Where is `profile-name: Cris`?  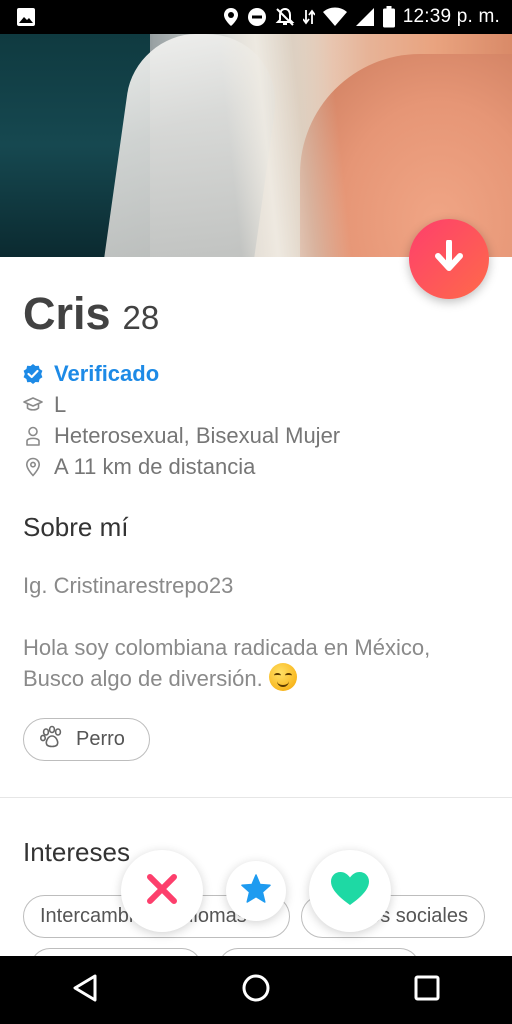
profile-name: Cris is located at coordinates (67, 313).